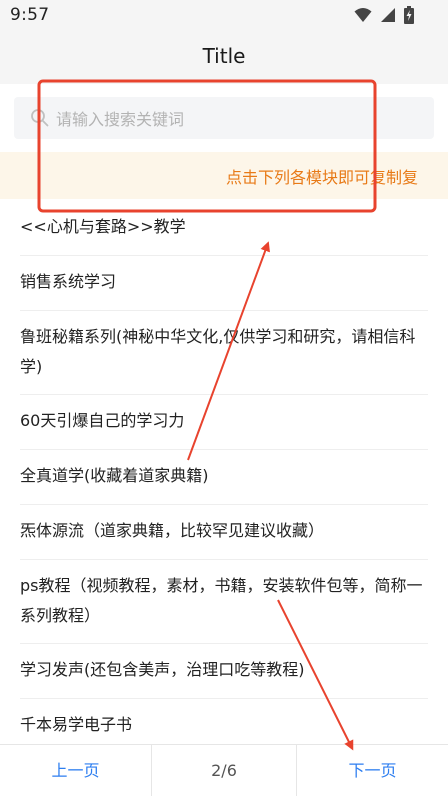 This screenshot has width=448, height=796. What do you see at coordinates (76, 724) in the screenshot?
I see `list-item-label: 千本易学电子书` at bounding box center [76, 724].